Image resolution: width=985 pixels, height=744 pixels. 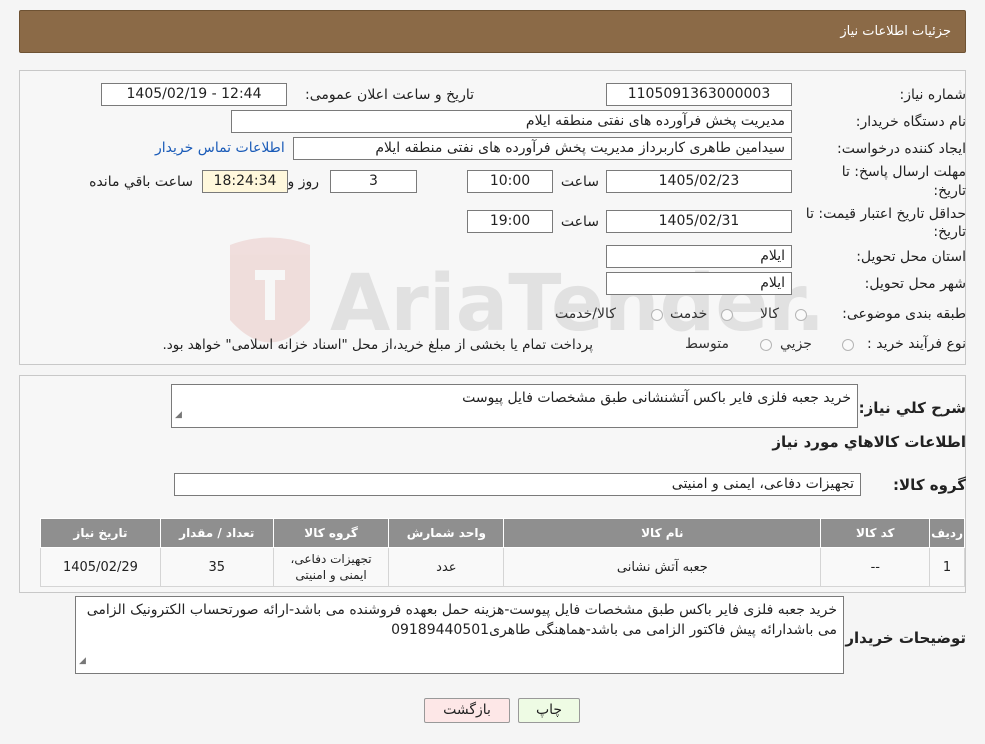 What do you see at coordinates (947, 533) in the screenshot?
I see `col-row-number: ردیف` at bounding box center [947, 533].